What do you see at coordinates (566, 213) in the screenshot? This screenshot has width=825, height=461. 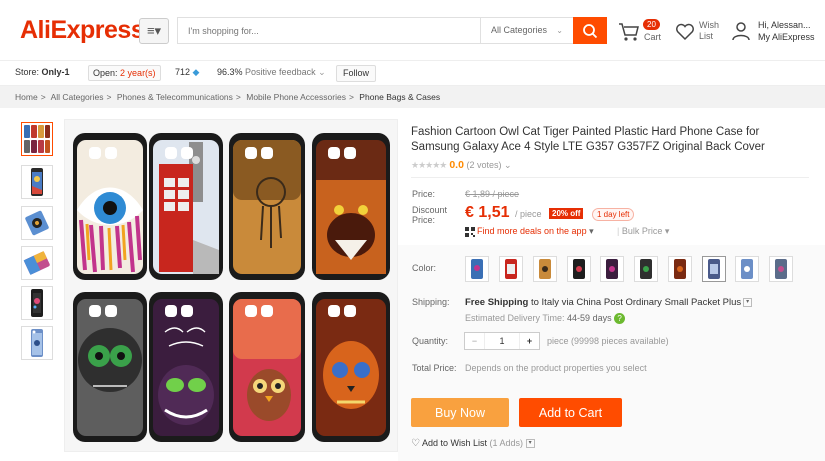 I see `discount-badge: 20% off` at bounding box center [566, 213].